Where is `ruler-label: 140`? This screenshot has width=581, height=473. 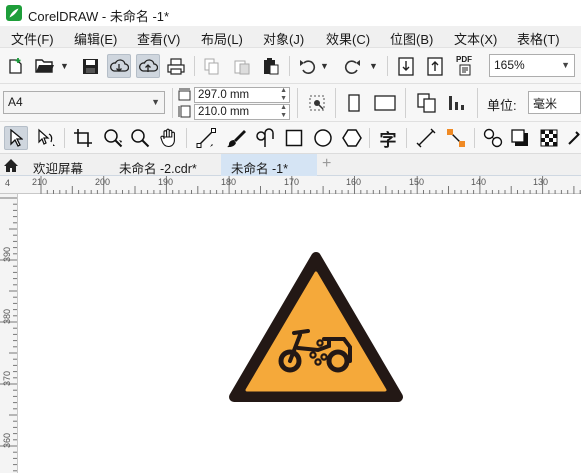 ruler-label: 140 is located at coordinates (479, 182).